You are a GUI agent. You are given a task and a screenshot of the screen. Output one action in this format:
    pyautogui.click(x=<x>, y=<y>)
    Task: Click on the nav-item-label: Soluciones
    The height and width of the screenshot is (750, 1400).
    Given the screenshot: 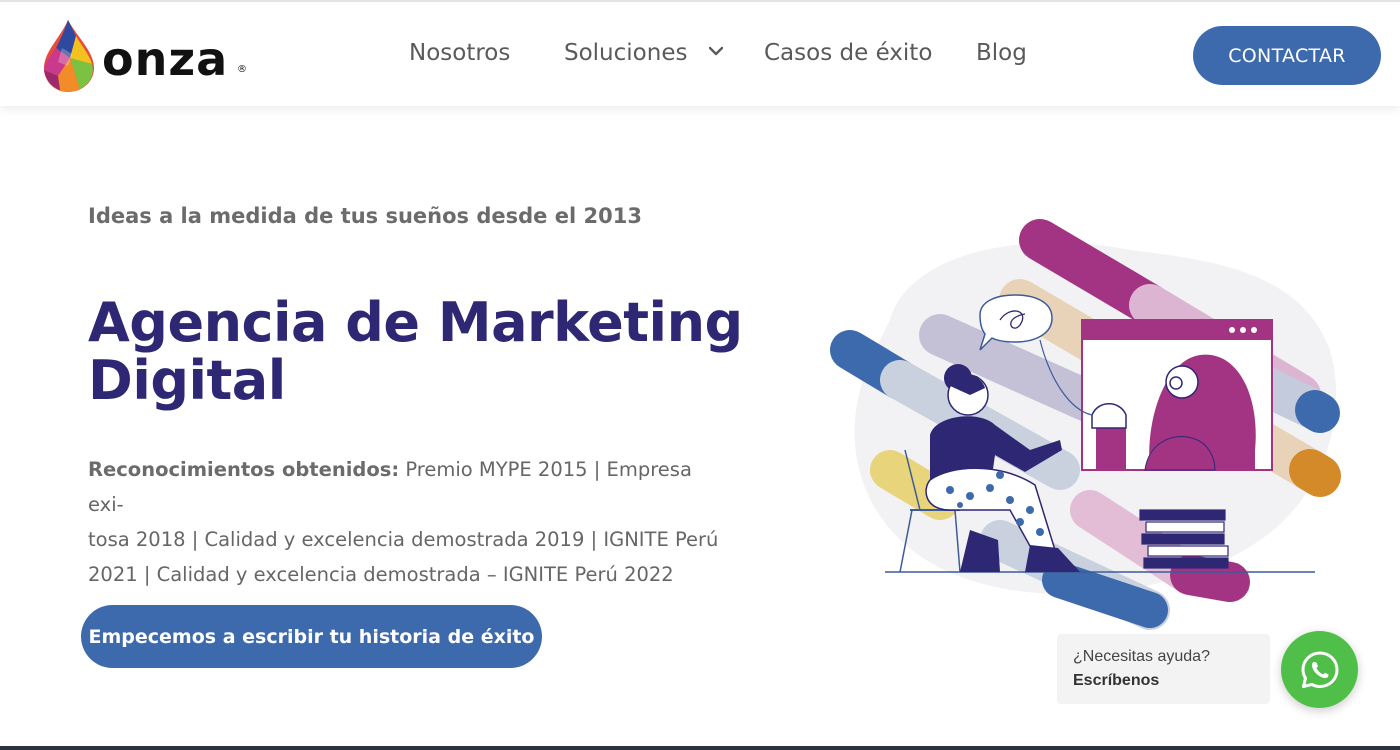 What is the action you would take?
    pyautogui.click(x=626, y=53)
    